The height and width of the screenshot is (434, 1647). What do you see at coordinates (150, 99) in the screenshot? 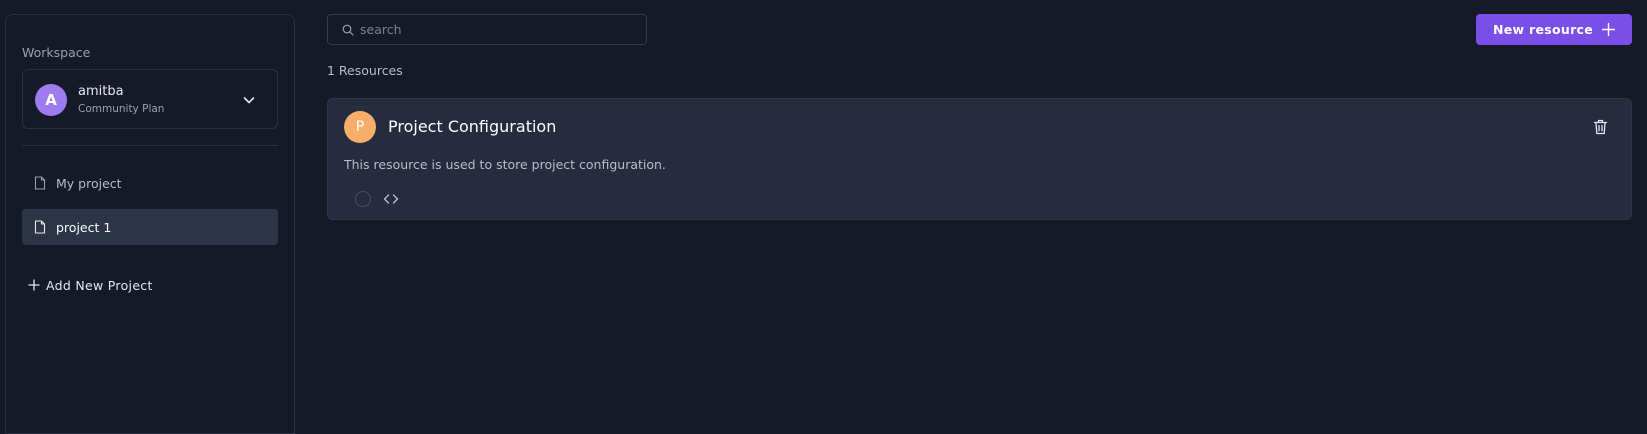
I see `workspace-switcher: A amitba Community Plan` at bounding box center [150, 99].